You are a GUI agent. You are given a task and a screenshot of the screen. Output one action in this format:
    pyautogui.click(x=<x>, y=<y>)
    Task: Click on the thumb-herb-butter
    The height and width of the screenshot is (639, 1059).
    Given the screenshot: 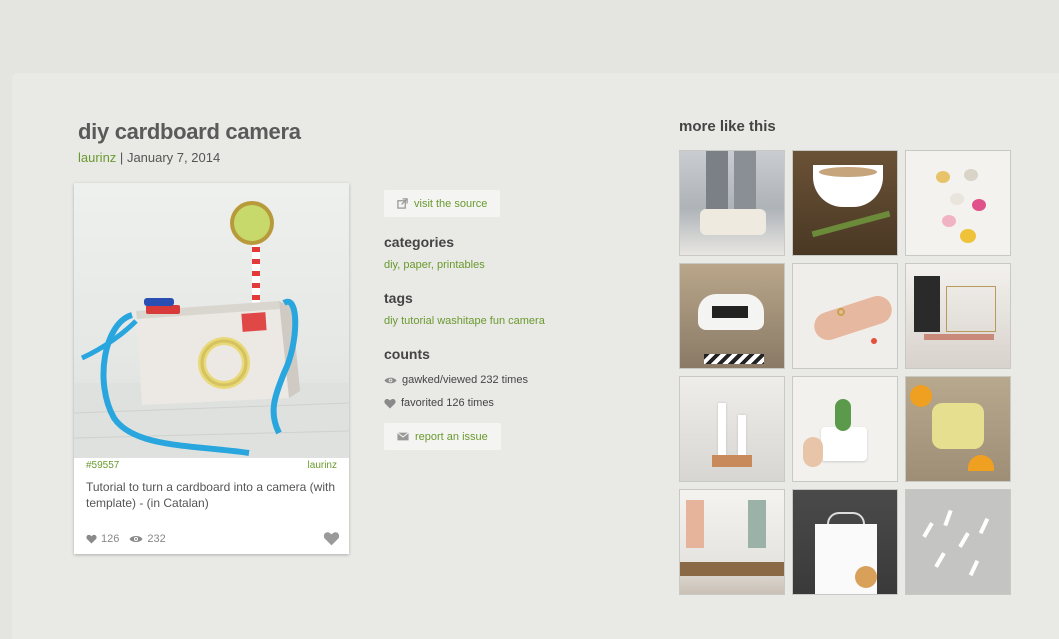 What is the action you would take?
    pyautogui.click(x=958, y=429)
    